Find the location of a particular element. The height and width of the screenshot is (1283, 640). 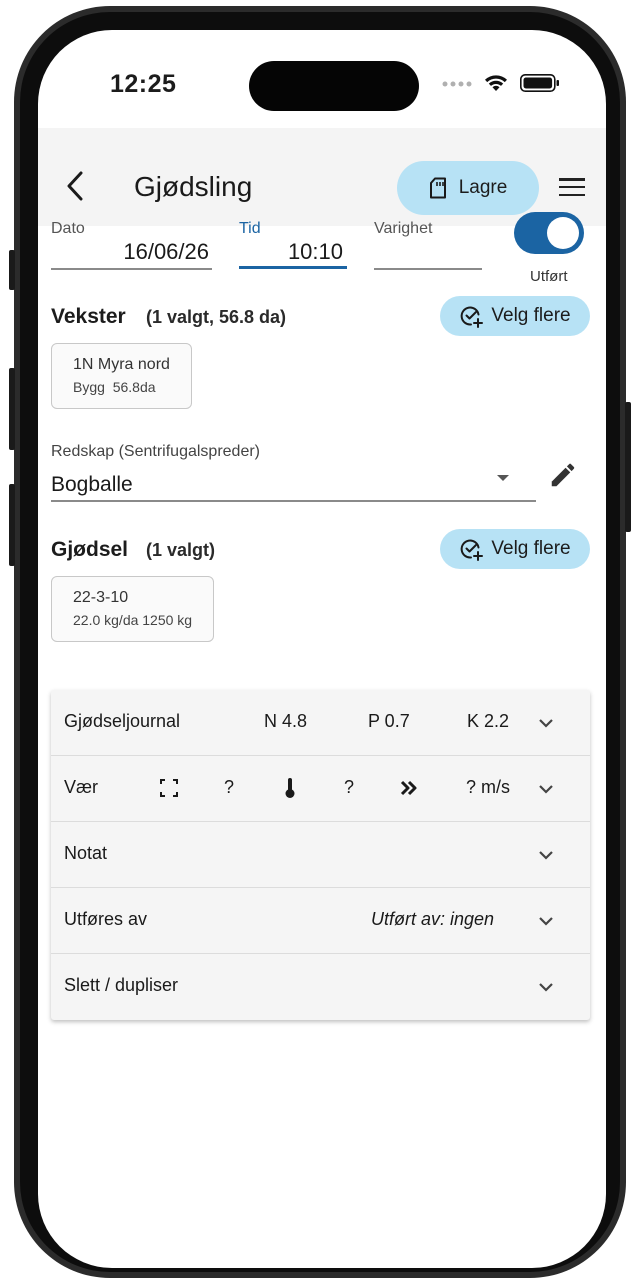

side-button-silent is located at coordinates (12, 270).